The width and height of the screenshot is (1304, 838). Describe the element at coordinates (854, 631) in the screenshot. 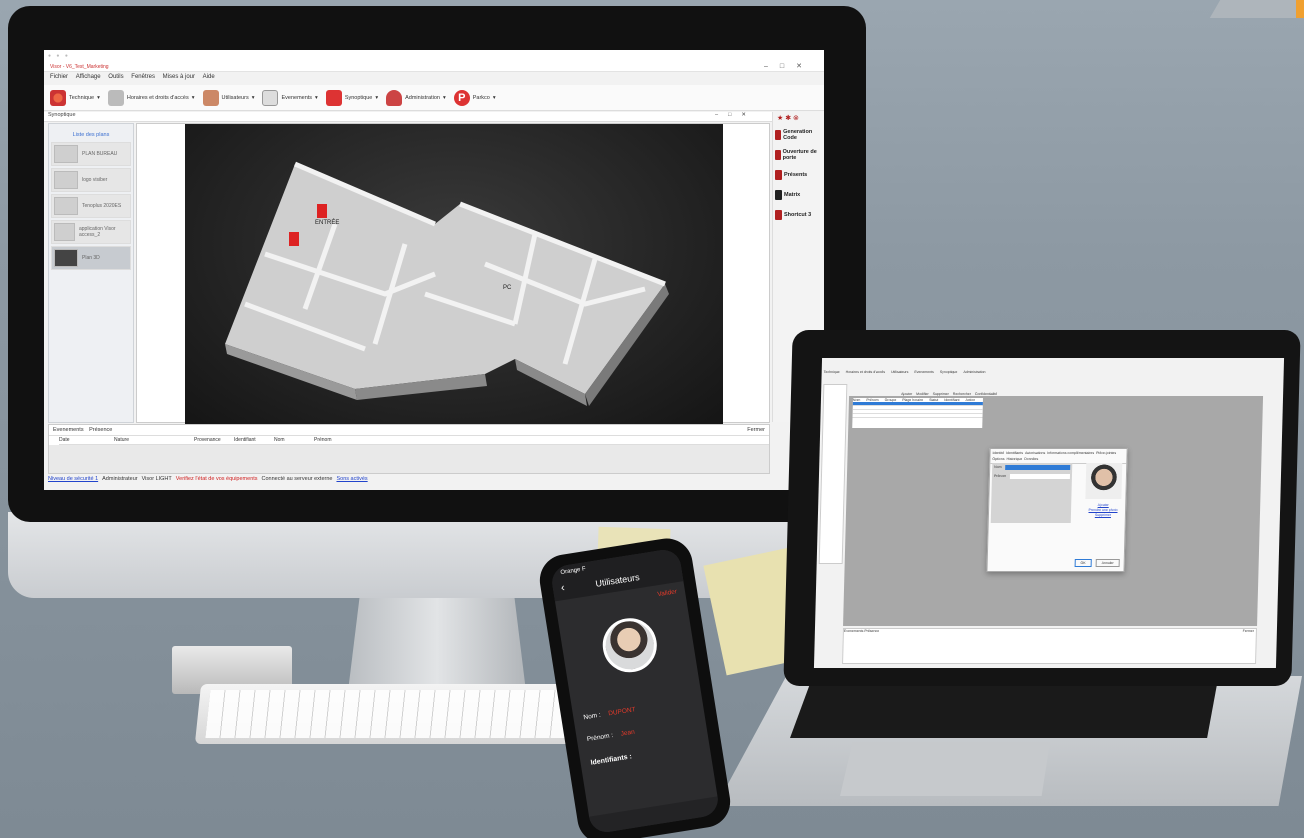

I see `laptop-tab-evenements: Evenements` at that location.